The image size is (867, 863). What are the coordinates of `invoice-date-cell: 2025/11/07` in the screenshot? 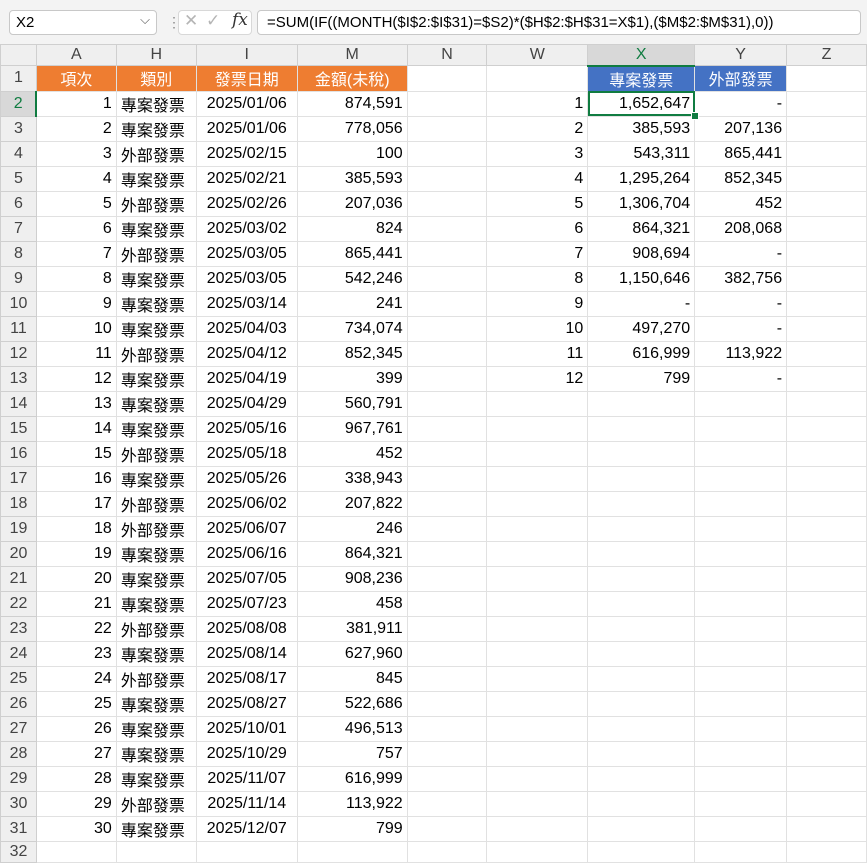 It's located at (246, 778).